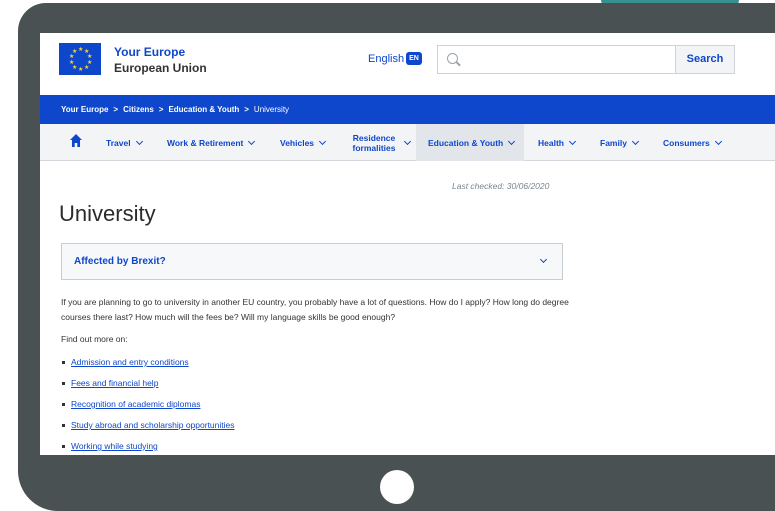 Image resolution: width=775 pixels, height=511 pixels. What do you see at coordinates (686, 142) in the screenshot?
I see `nav-item-label: Consumers` at bounding box center [686, 142].